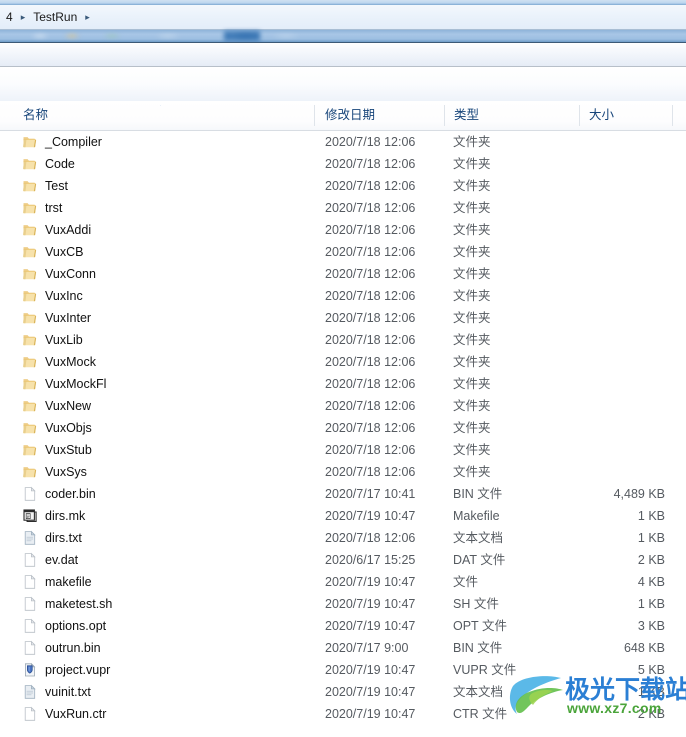  What do you see at coordinates (651, 714) in the screenshot?
I see `file-size-cell: 2 KB` at bounding box center [651, 714].